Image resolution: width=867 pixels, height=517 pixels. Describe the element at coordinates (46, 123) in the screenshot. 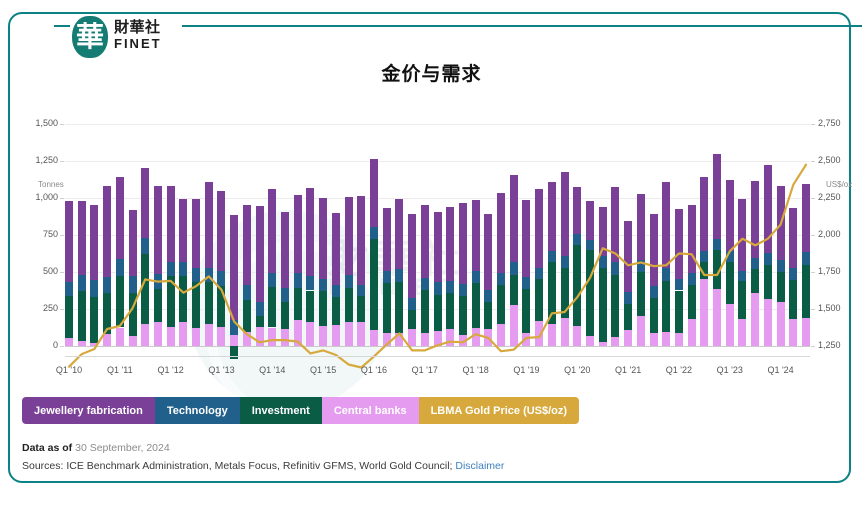

I see `y-axis-tick-left: 1,500` at that location.